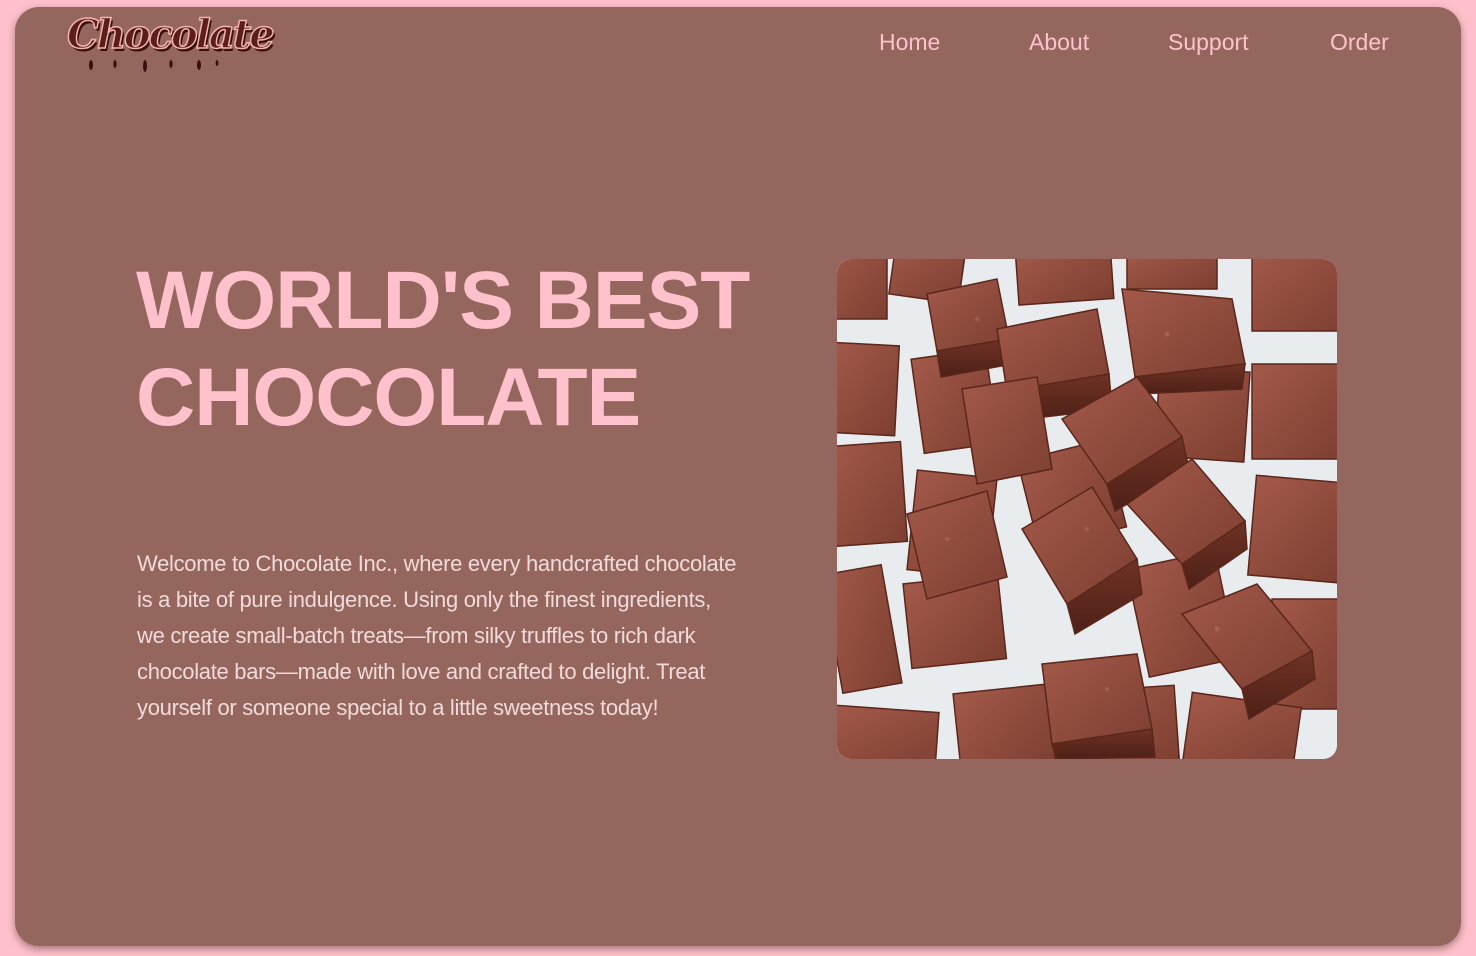 Image resolution: width=1476 pixels, height=956 pixels. What do you see at coordinates (1208, 42) in the screenshot?
I see `nav-support-link: Support` at bounding box center [1208, 42].